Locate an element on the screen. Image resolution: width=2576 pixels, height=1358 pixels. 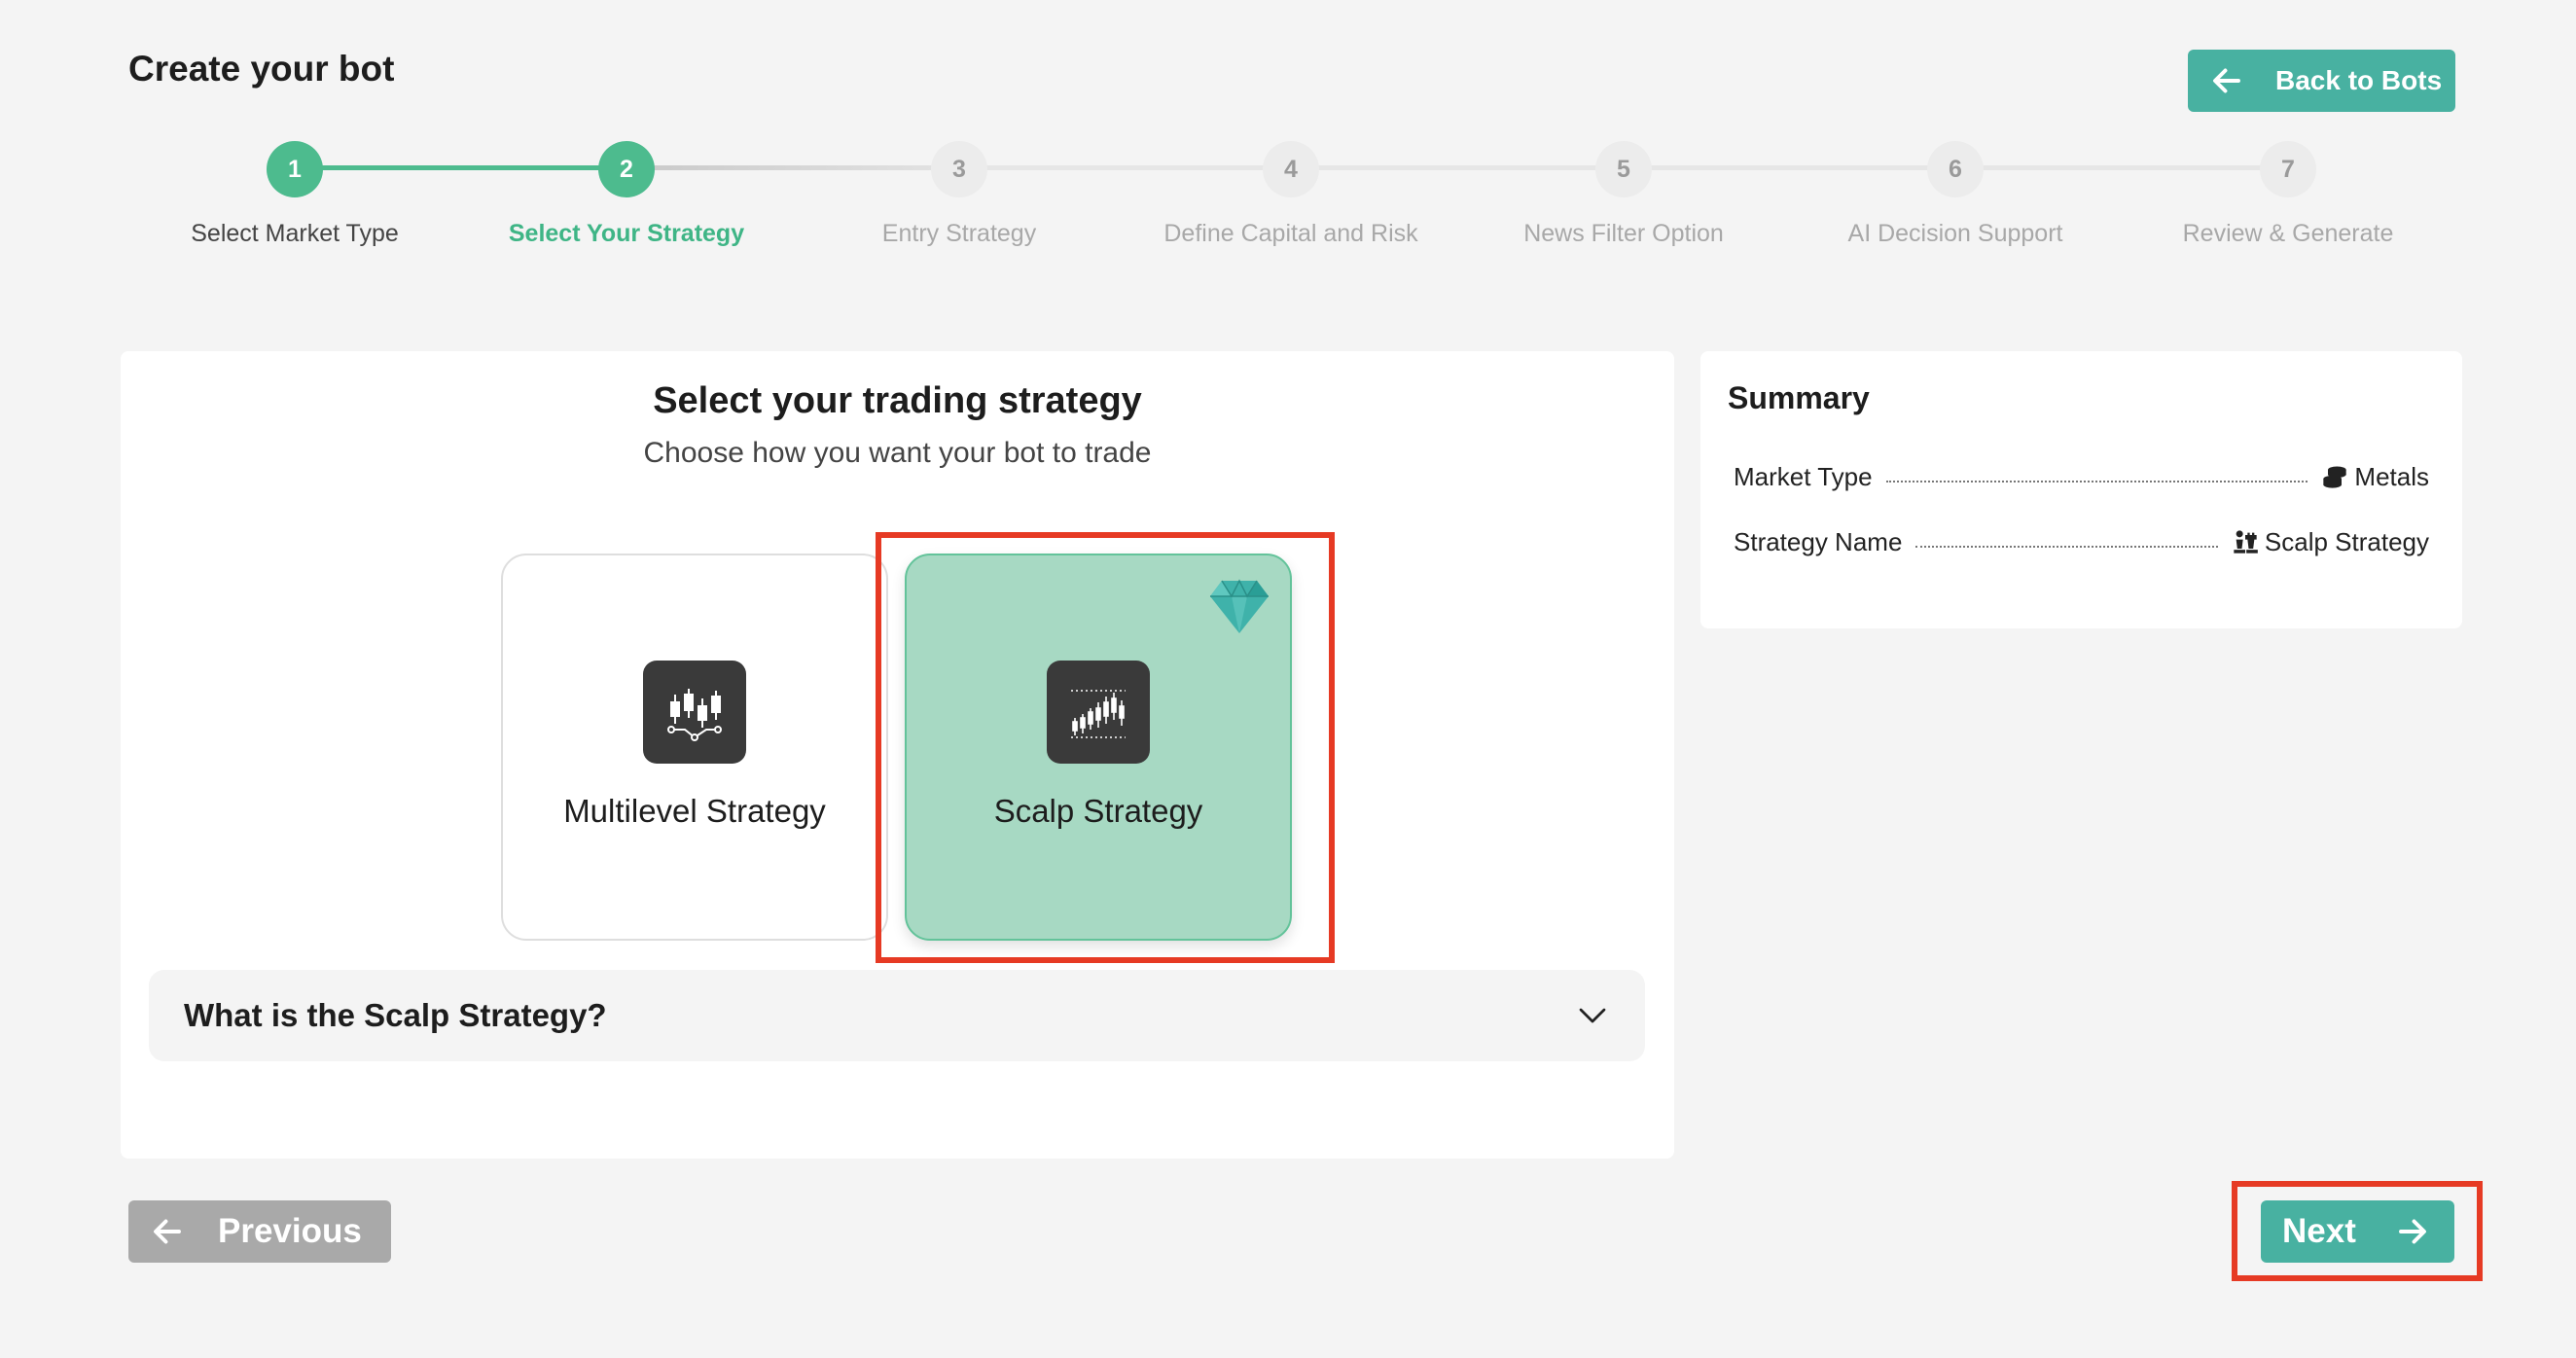
summary-key: Strategy Name is located at coordinates (1818, 541).